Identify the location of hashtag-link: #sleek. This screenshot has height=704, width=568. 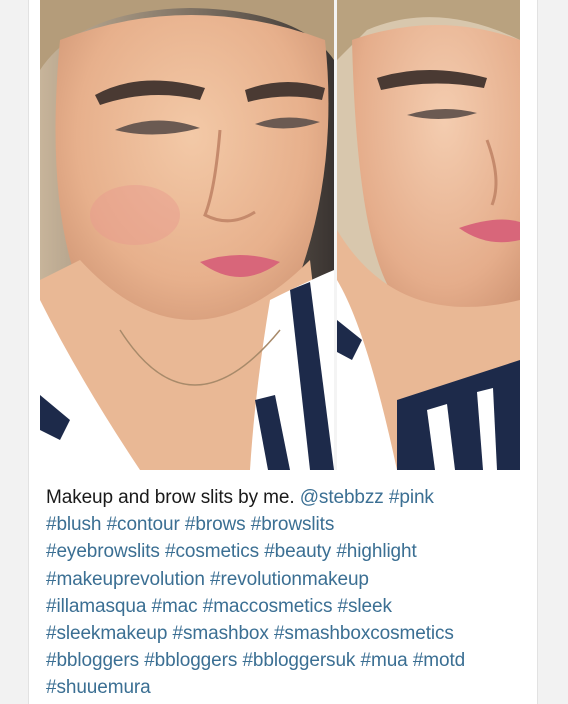
(365, 606).